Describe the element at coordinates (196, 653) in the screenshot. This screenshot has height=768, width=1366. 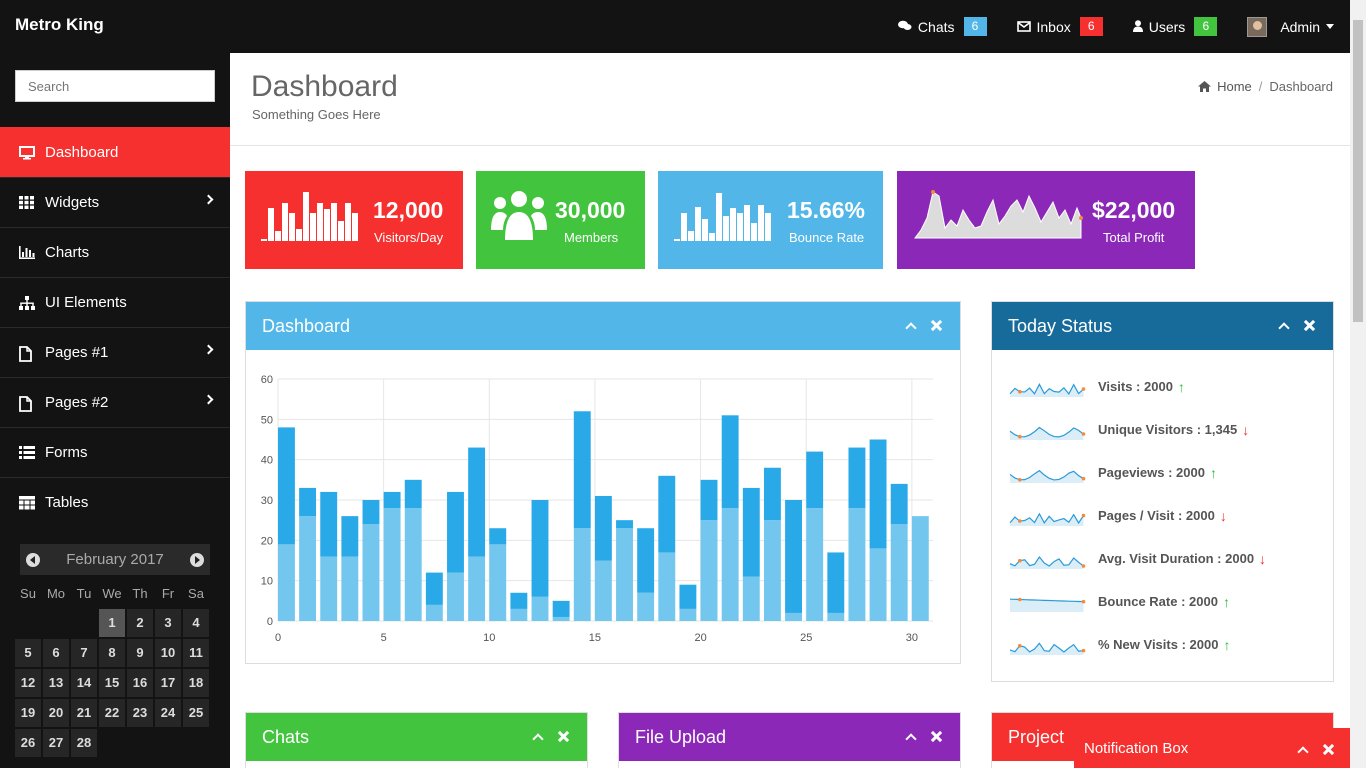
I see `calendar-day: 11` at that location.